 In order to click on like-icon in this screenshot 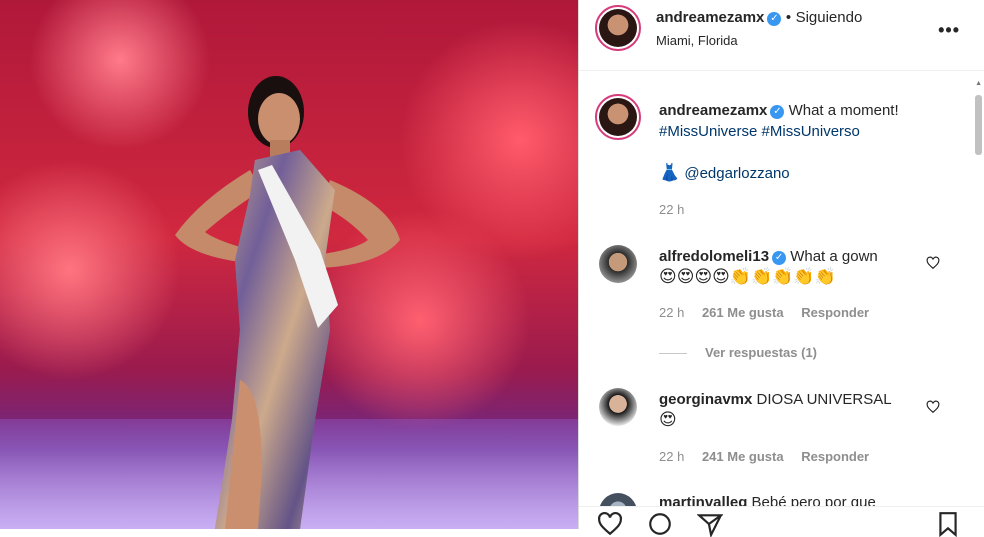, I will do `click(610, 524)`.